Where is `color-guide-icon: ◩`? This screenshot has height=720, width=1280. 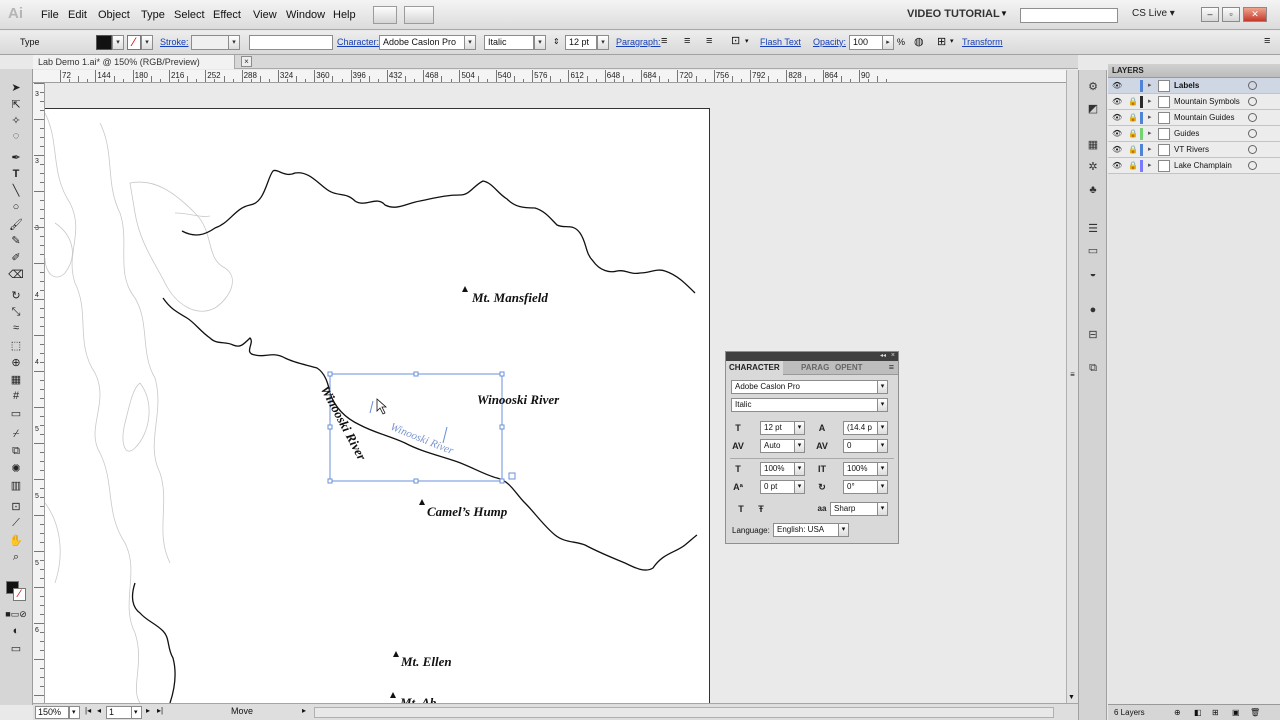 color-guide-icon: ◩ is located at coordinates (1093, 109).